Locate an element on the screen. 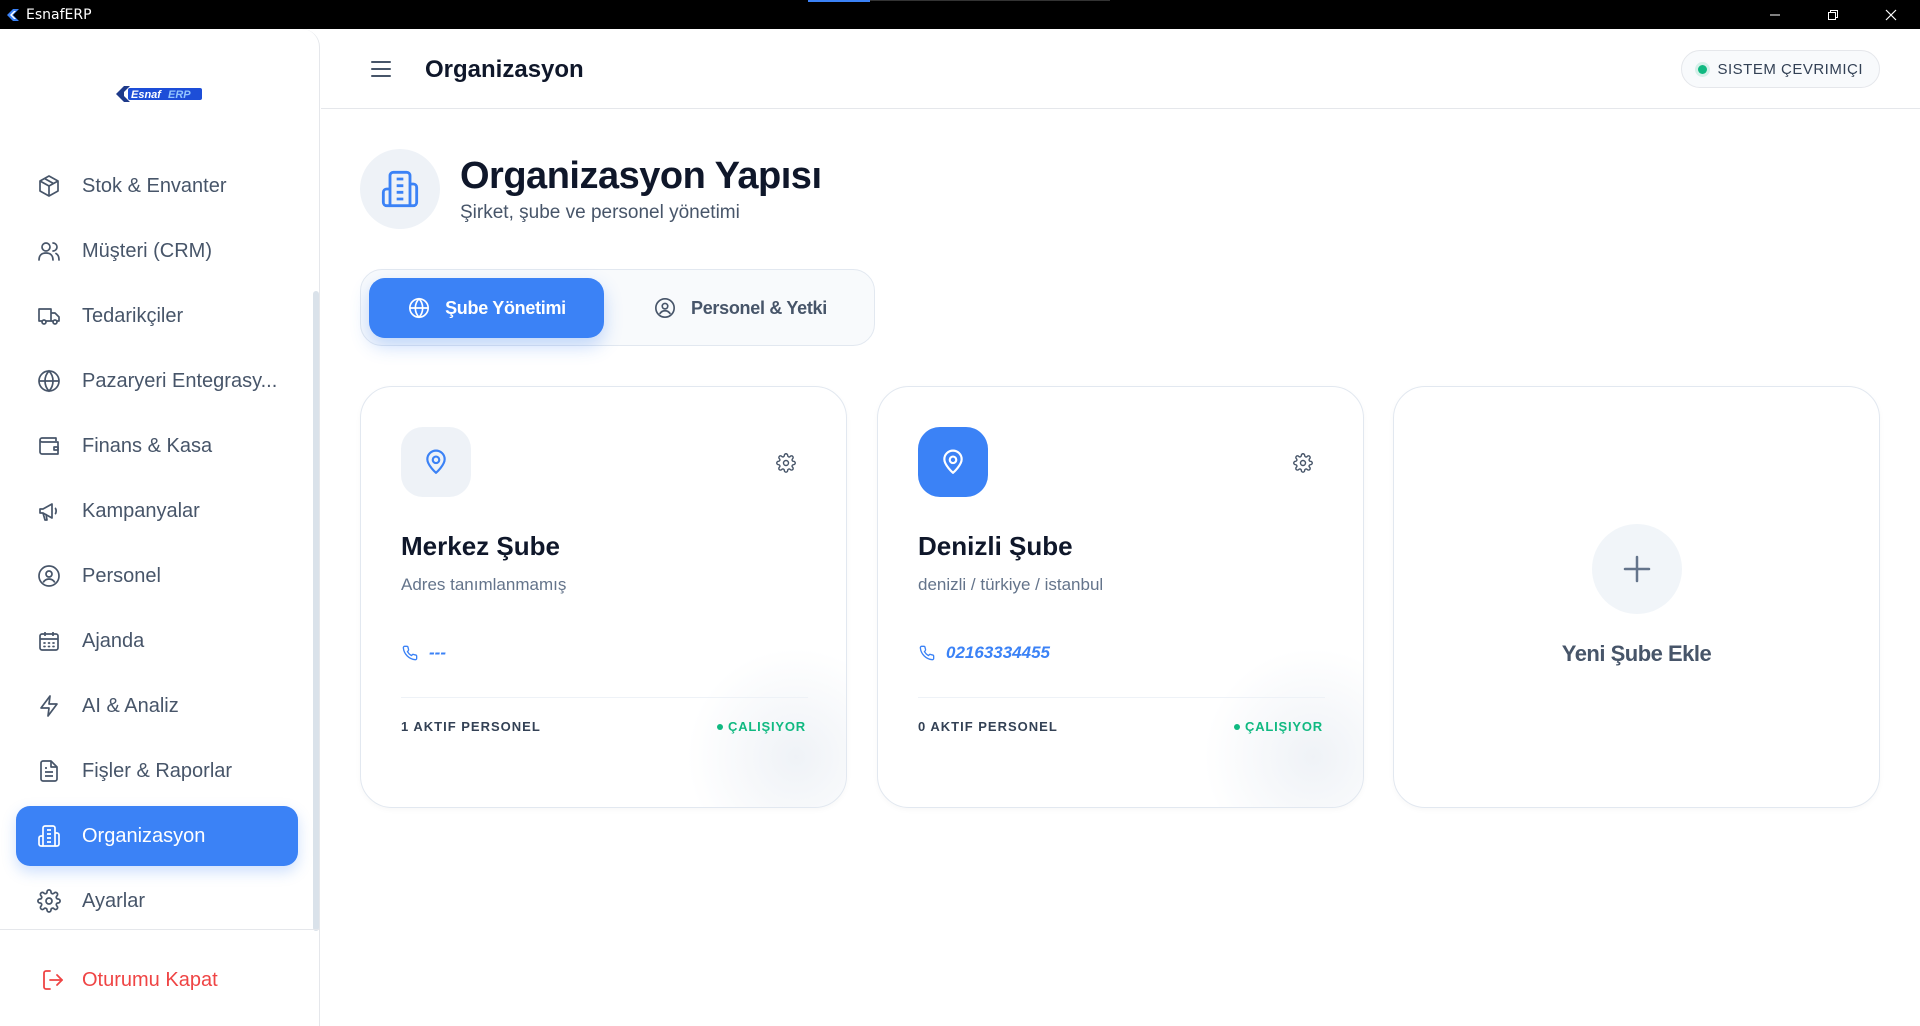 This screenshot has width=1920, height=1026. sidebar-item-label: Personel is located at coordinates (121, 575).